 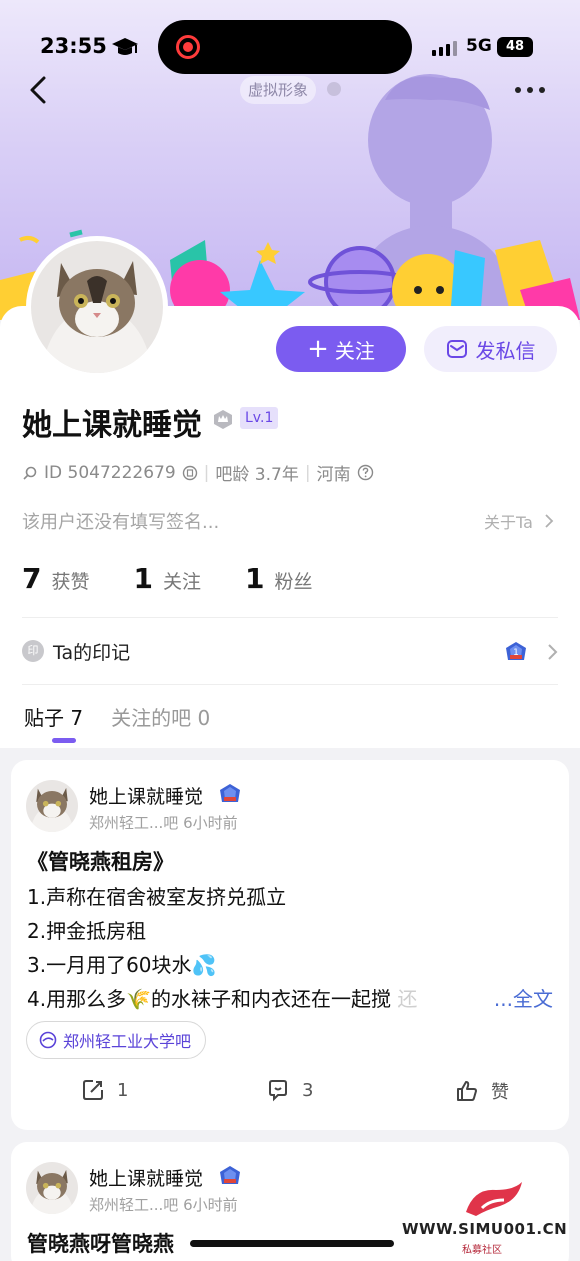 What do you see at coordinates (488, 1217) in the screenshot?
I see `site-watermark: WWW.SIMU001.CN 私募社区` at bounding box center [488, 1217].